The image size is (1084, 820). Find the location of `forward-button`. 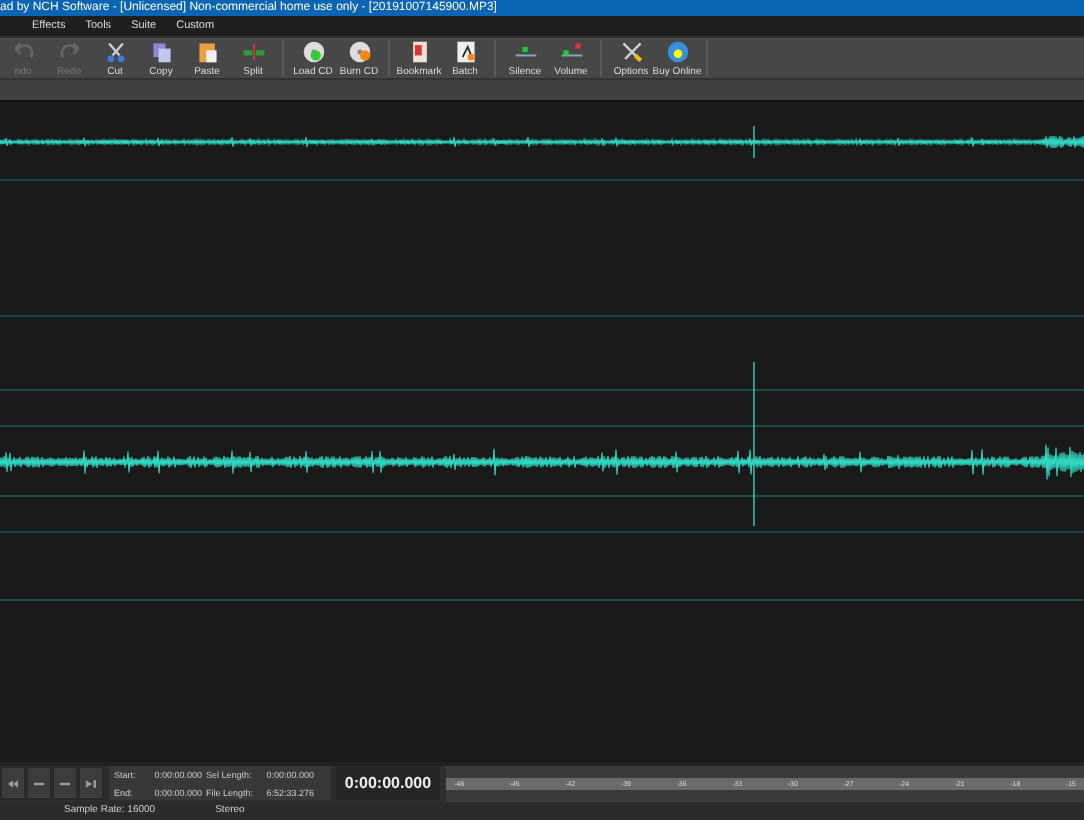

forward-button is located at coordinates (65, 783).